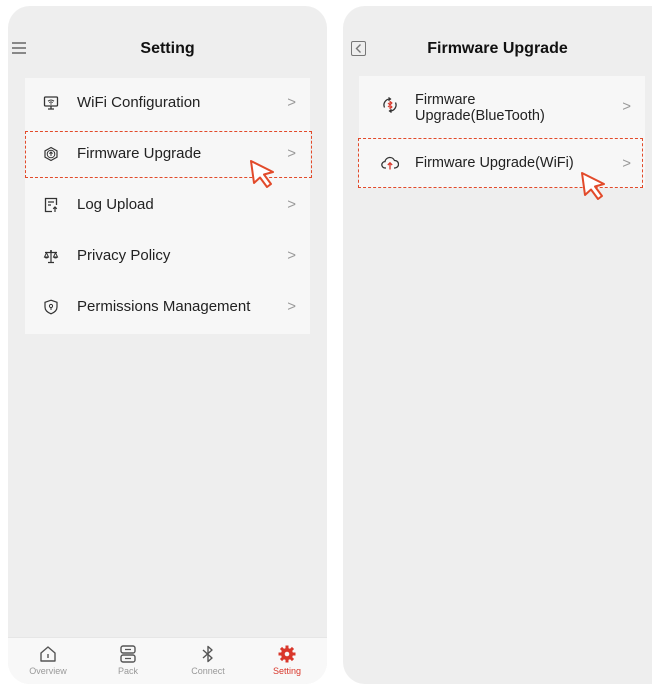 The height and width of the screenshot is (684, 652). Describe the element at coordinates (445, 100) in the screenshot. I see `firmware-item-label-line1: Firmware` at that location.